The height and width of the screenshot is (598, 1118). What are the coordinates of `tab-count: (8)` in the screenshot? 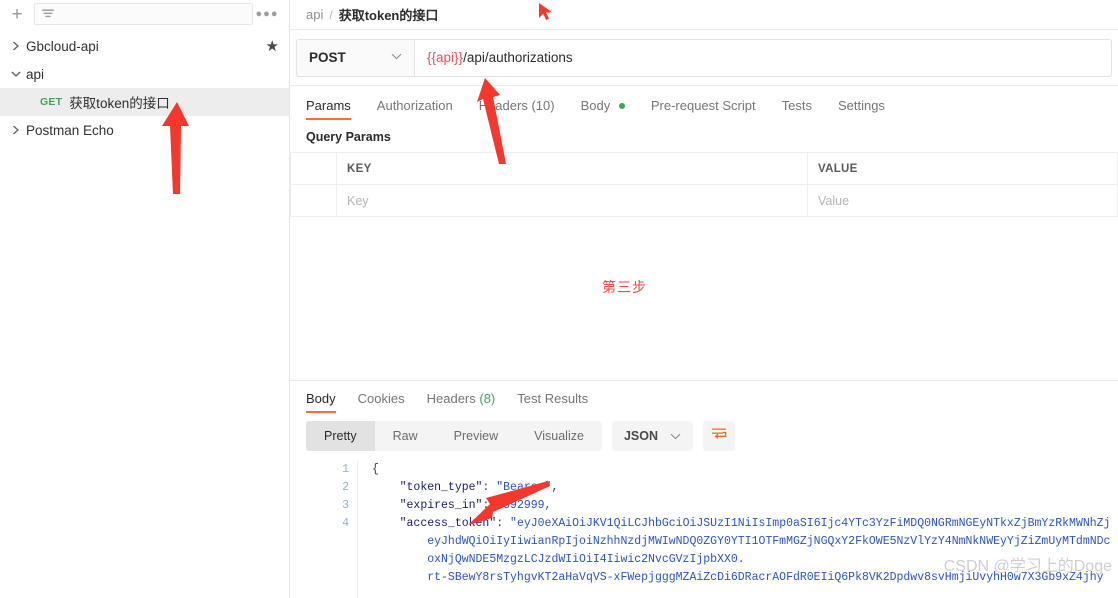 It's located at (487, 398).